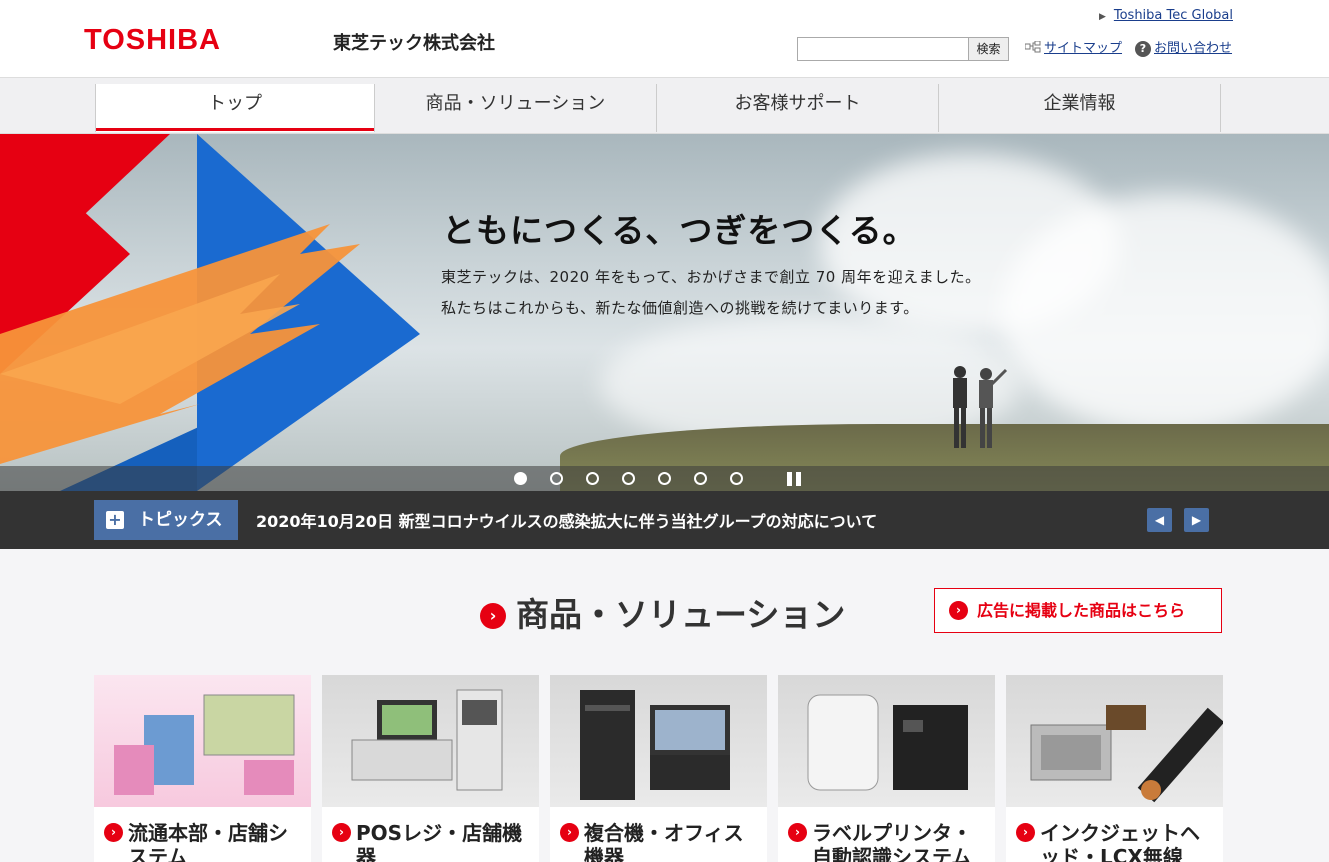 This screenshot has height=862, width=1329. I want to click on card-label: インクジェットヘッド・LCX無線, so click(1120, 841).